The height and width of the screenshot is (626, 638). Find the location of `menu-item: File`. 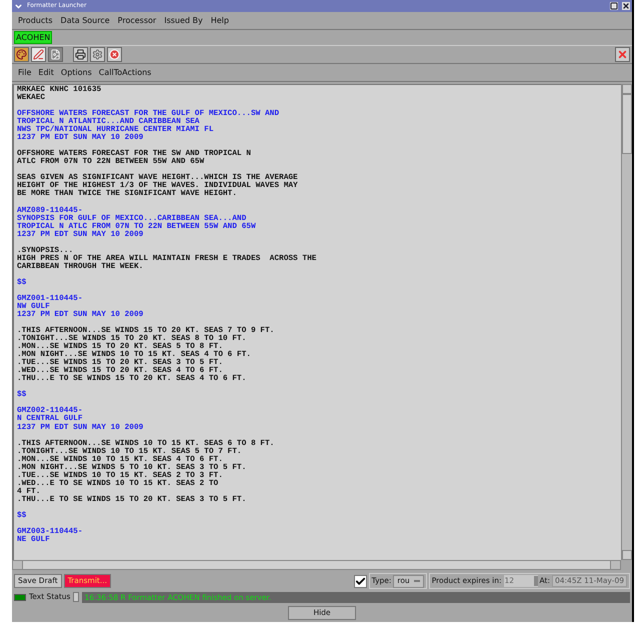

menu-item: File is located at coordinates (25, 72).